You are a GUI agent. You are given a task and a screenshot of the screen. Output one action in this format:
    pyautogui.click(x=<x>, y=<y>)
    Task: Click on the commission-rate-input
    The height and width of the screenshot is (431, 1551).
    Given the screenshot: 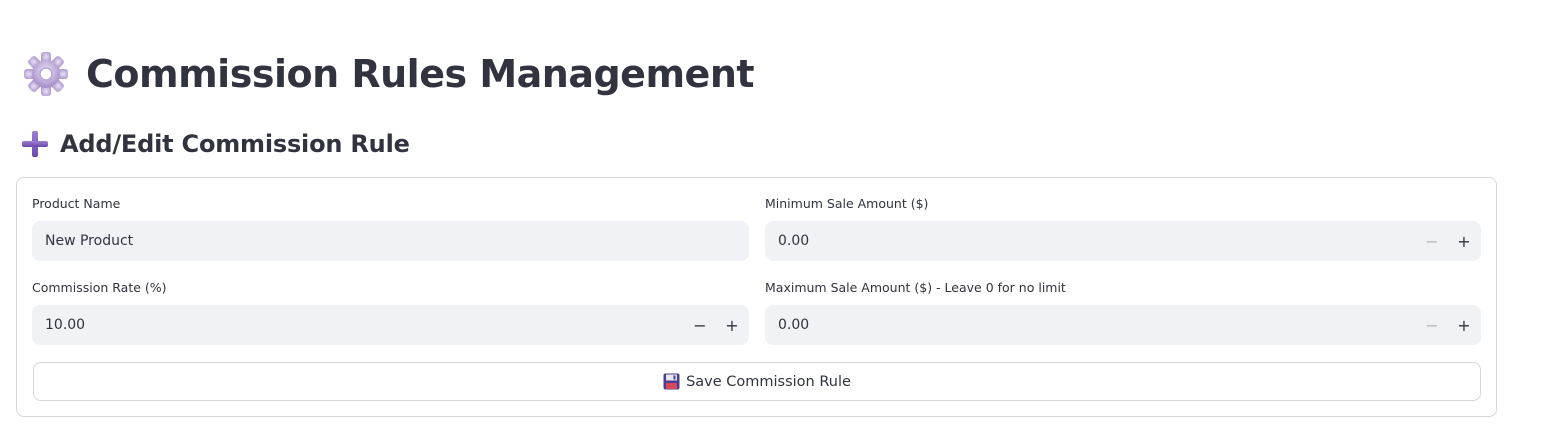 What is the action you would take?
    pyautogui.click(x=358, y=325)
    